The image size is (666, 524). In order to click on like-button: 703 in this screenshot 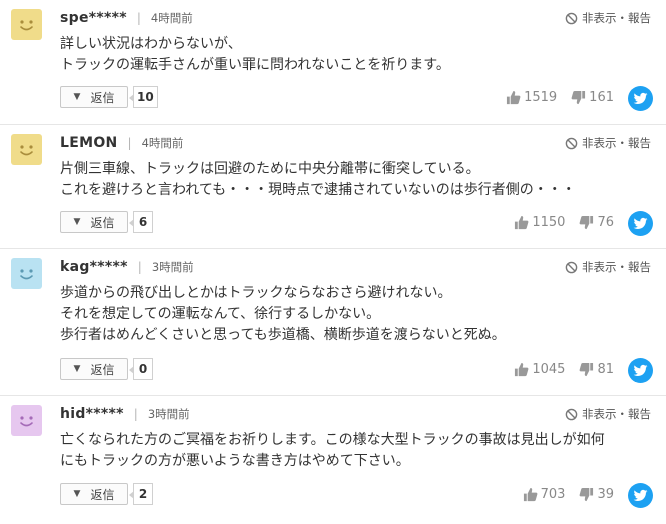, I will do `click(544, 494)`.